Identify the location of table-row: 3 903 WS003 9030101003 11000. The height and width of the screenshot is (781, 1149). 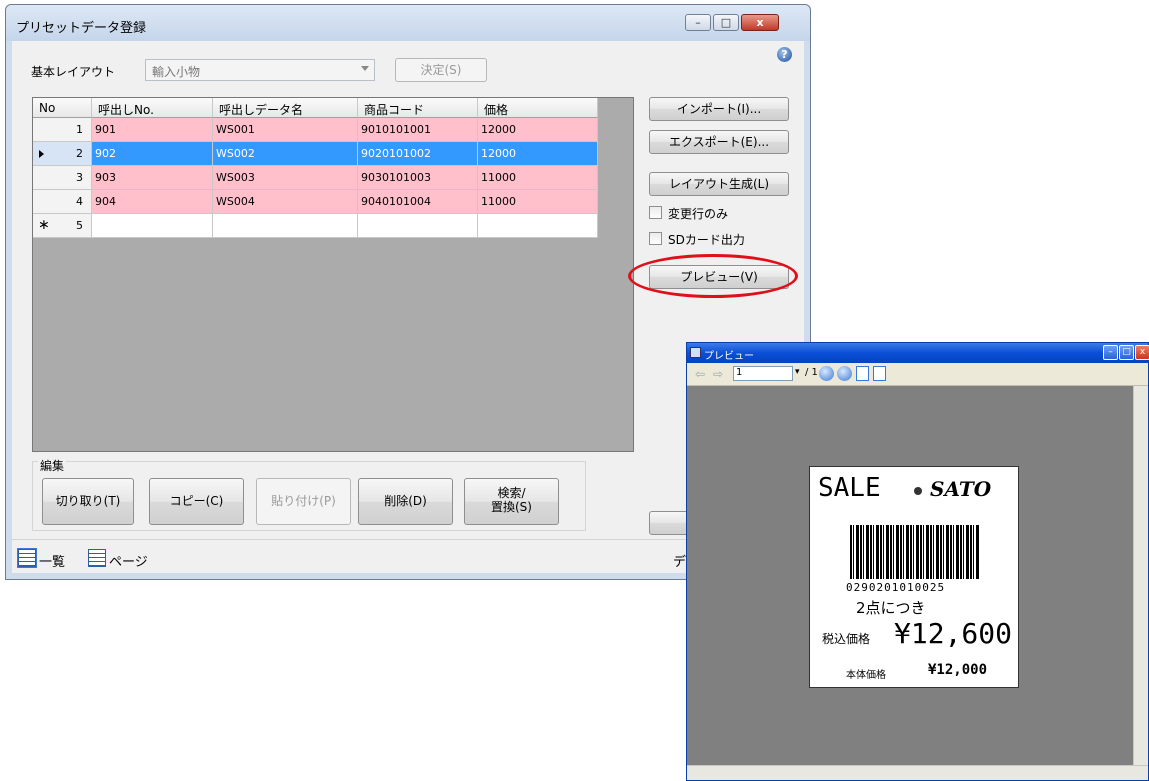
(315, 178).